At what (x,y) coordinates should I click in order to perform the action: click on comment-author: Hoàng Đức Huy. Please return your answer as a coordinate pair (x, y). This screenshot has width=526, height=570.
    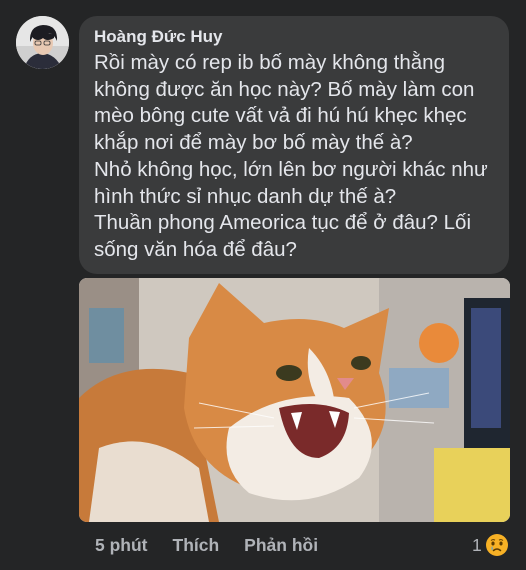
    Looking at the image, I should click on (294, 37).